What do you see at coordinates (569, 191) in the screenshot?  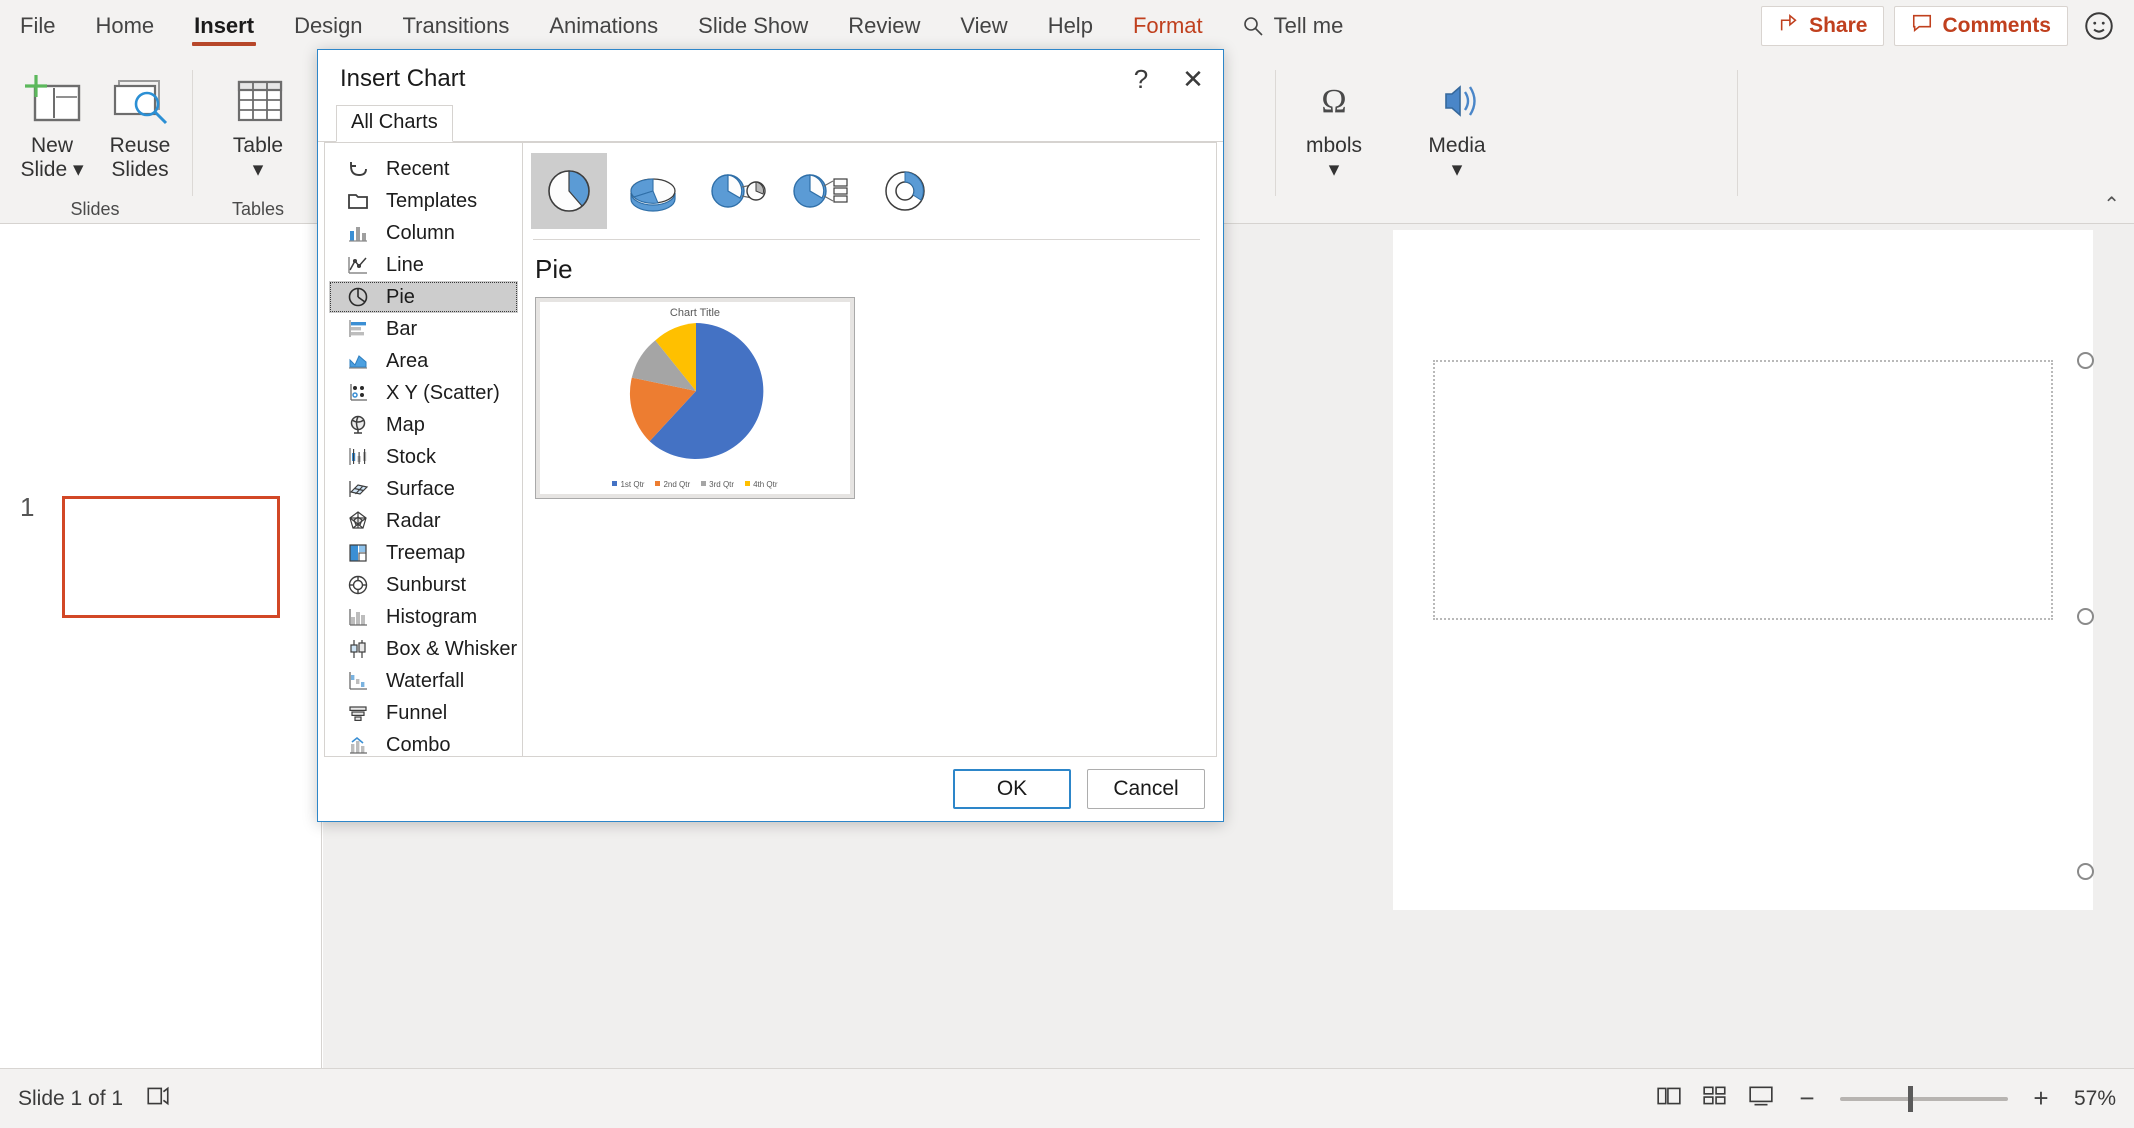 I see `variant-pie` at bounding box center [569, 191].